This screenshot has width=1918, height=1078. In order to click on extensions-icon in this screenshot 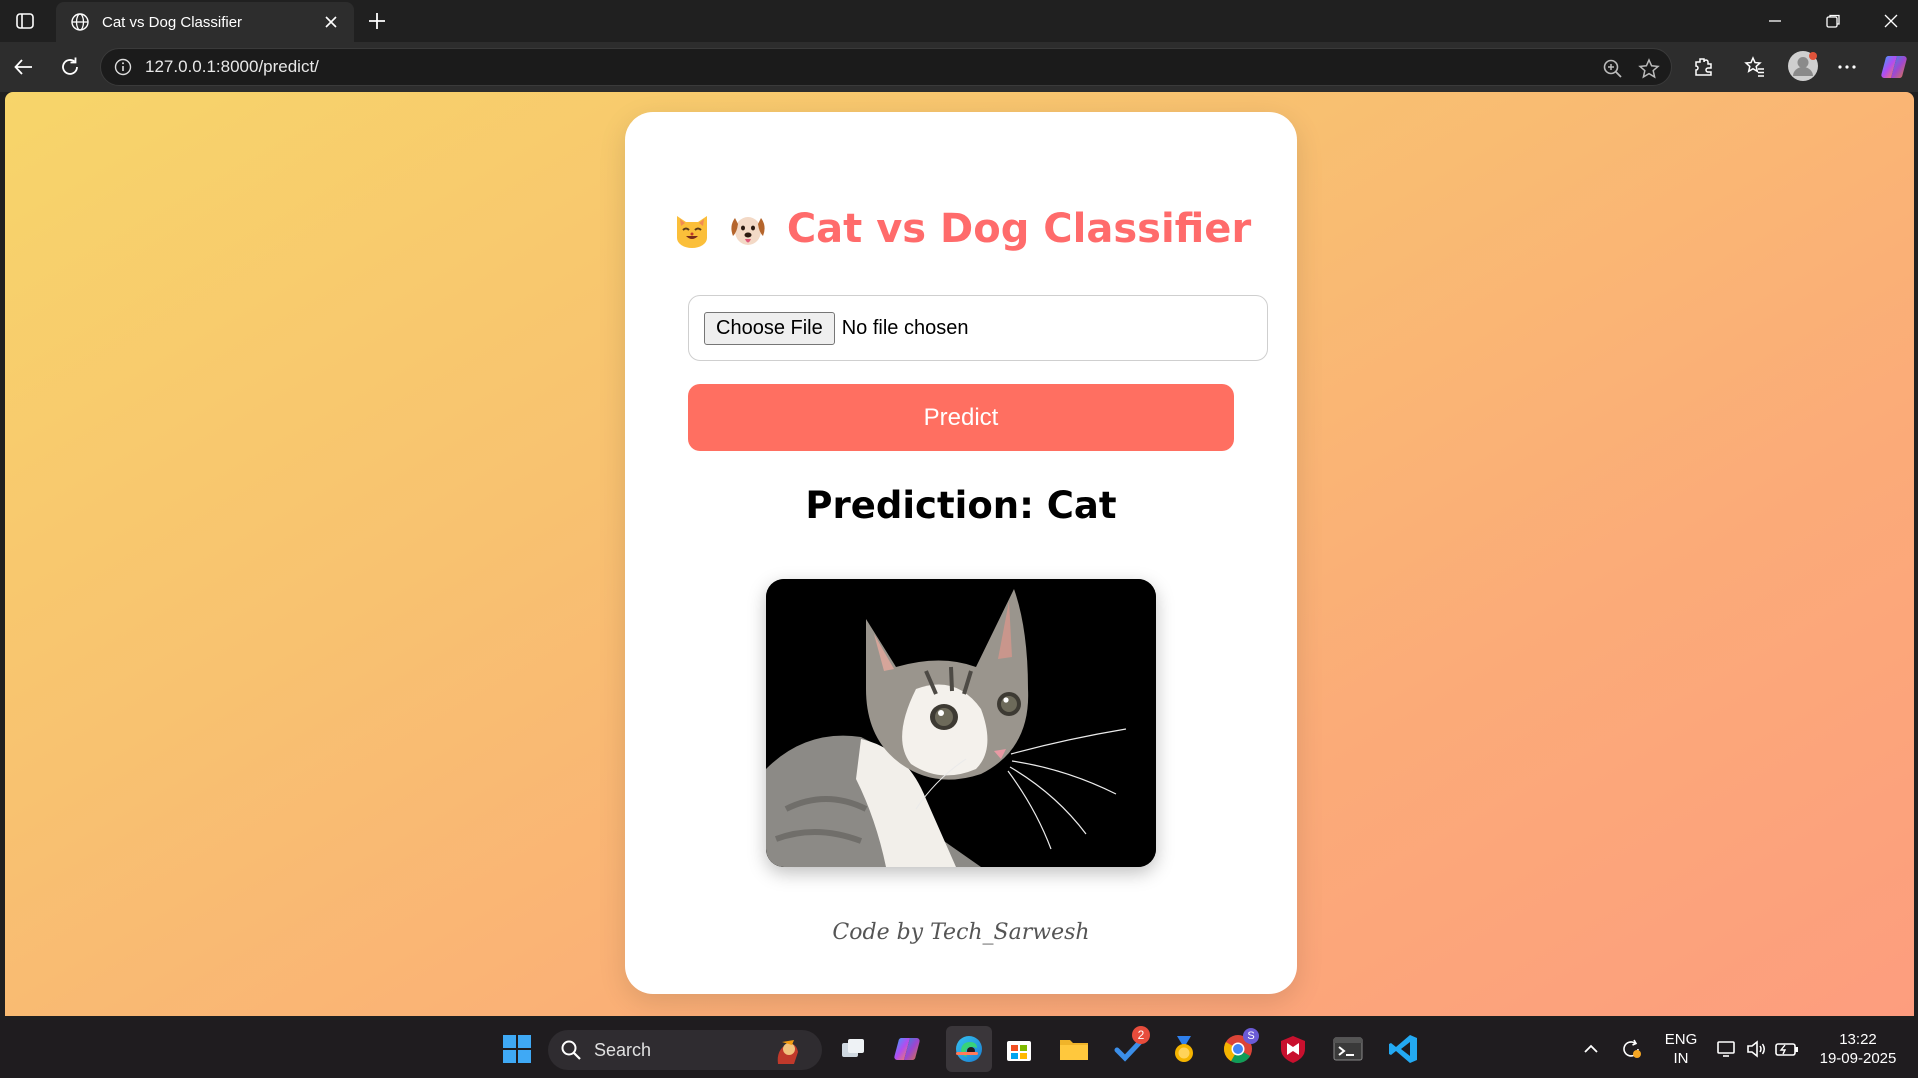, I will do `click(1703, 67)`.